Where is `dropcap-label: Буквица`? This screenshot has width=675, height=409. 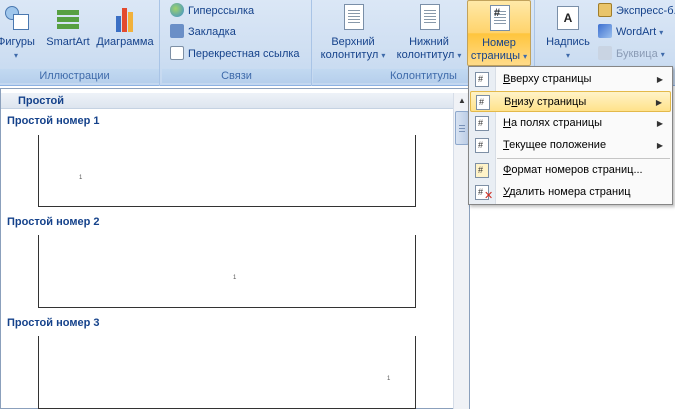 dropcap-label: Буквица is located at coordinates (637, 54).